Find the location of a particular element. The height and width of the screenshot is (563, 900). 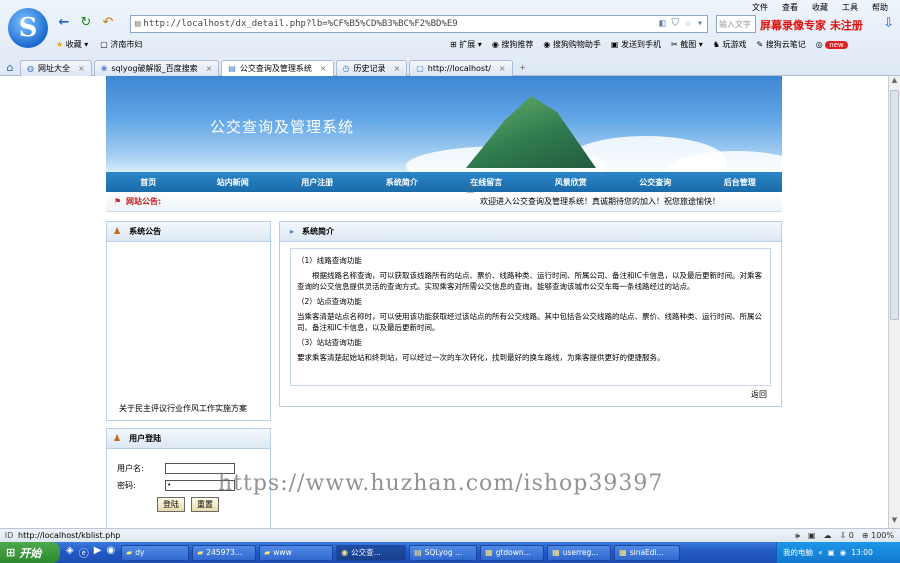

tab-bus-system: ▤ 公交查询及管理系统 × is located at coordinates (277, 68).